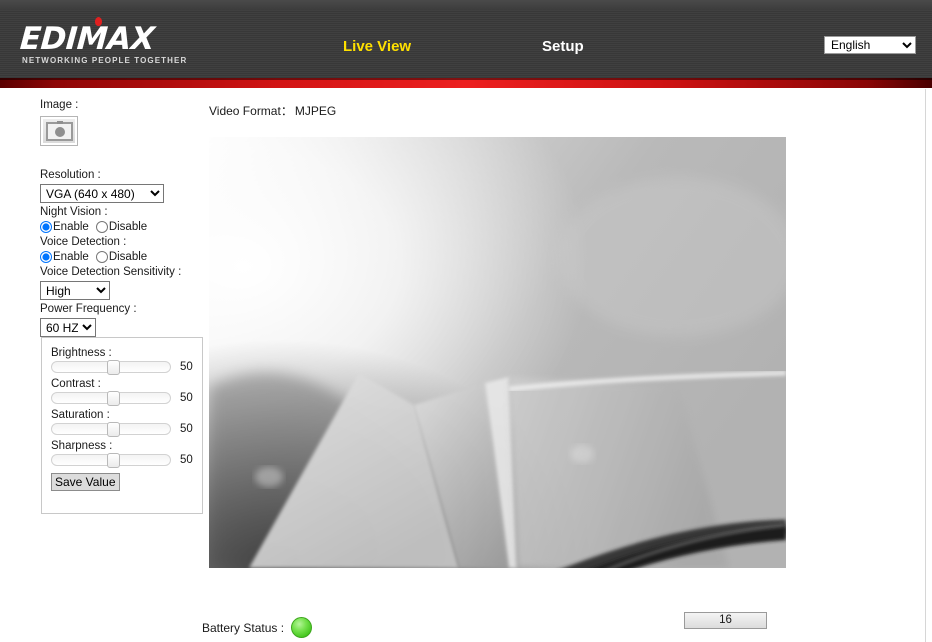  Describe the element at coordinates (70, 175) in the screenshot. I see `resolution-label: Resolution :` at that location.